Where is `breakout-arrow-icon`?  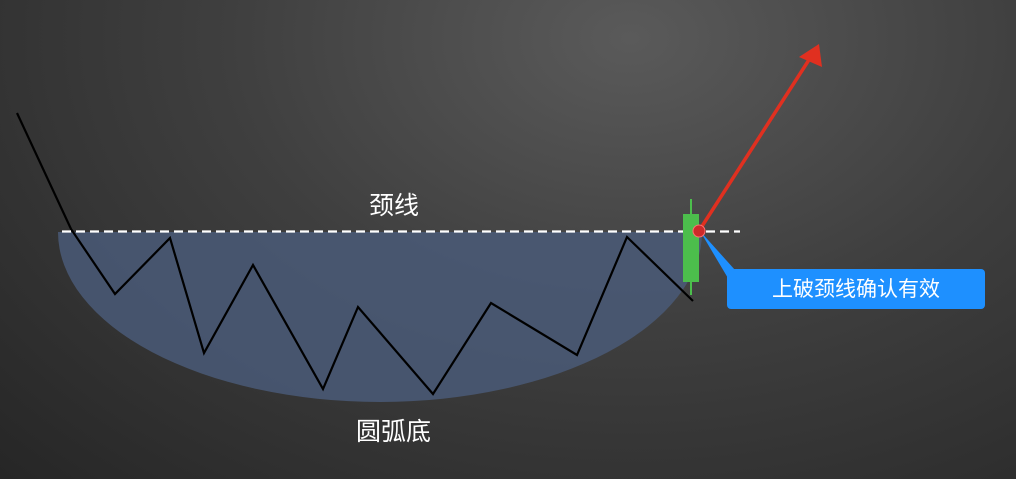
breakout-arrow-icon is located at coordinates (758, 139).